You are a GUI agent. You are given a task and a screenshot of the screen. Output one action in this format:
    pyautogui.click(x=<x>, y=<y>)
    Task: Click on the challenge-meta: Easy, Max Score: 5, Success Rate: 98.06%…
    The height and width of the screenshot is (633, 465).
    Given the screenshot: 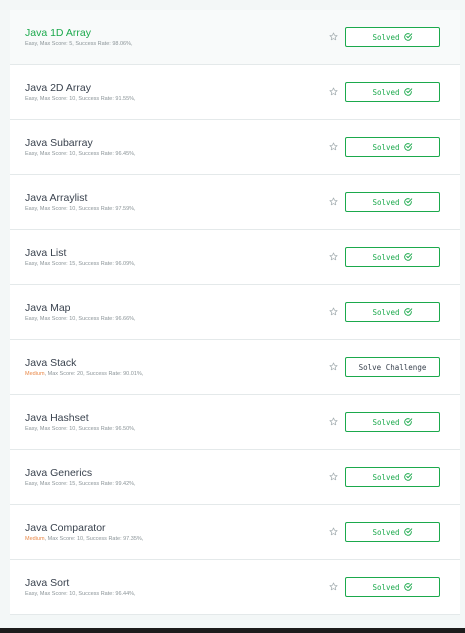 What is the action you would take?
    pyautogui.click(x=79, y=44)
    